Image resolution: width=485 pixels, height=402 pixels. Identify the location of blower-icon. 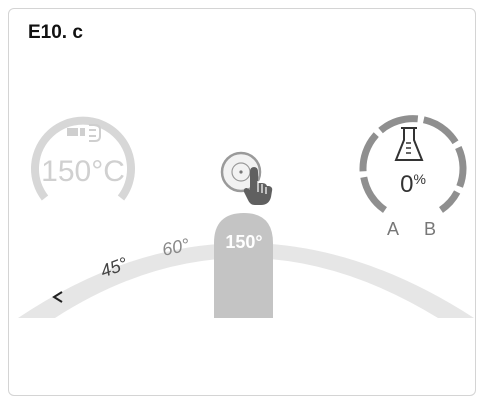
(84, 133).